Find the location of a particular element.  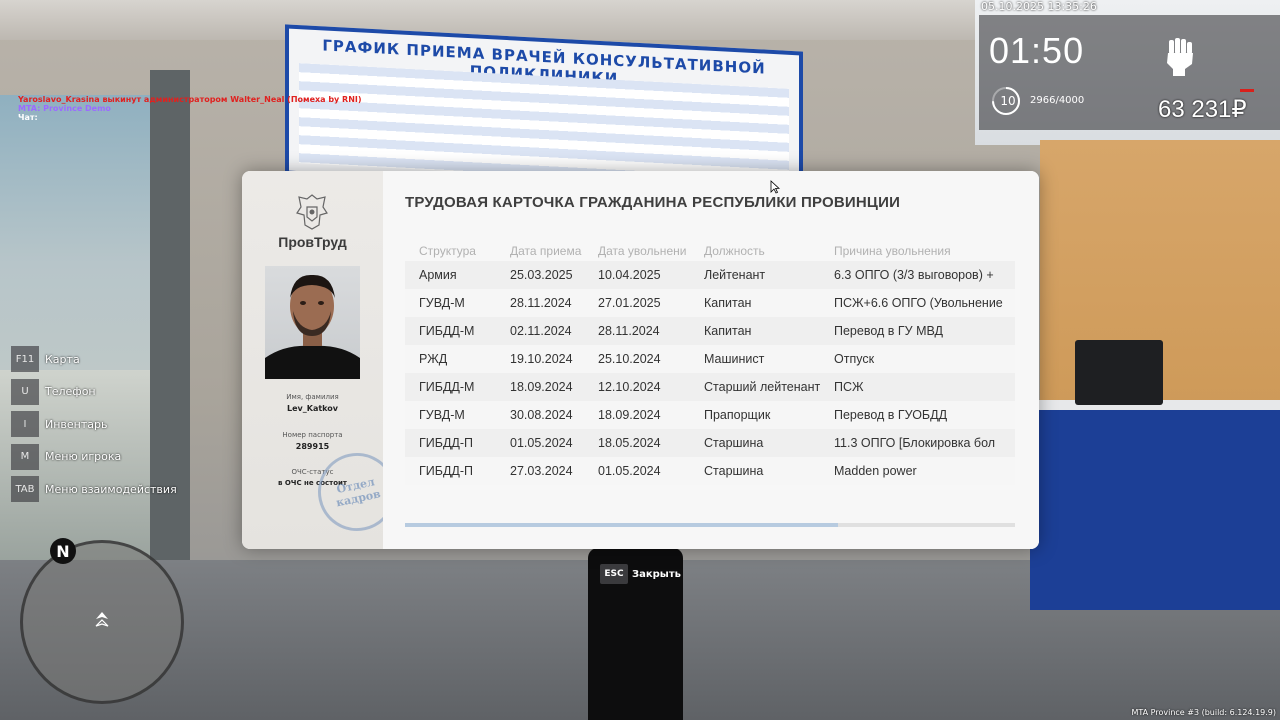

column-header: Дата увольнени is located at coordinates (642, 251).